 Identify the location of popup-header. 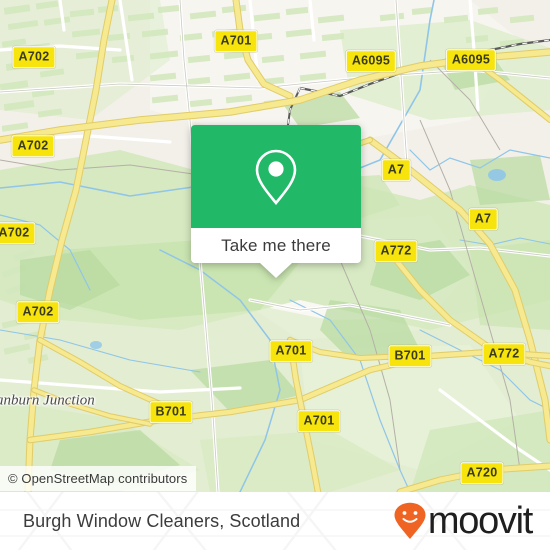
(276, 176).